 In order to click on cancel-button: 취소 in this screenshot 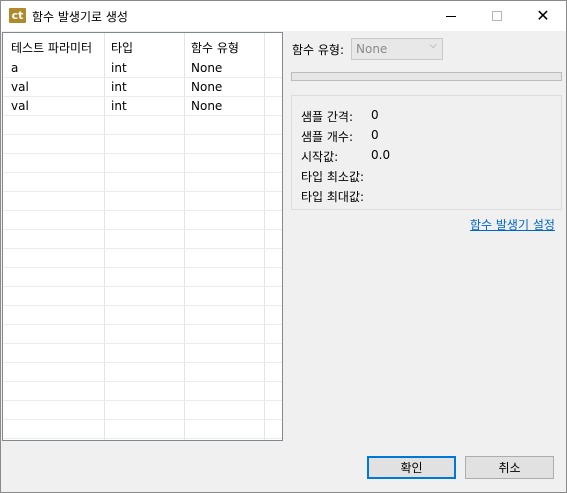, I will do `click(509, 467)`.